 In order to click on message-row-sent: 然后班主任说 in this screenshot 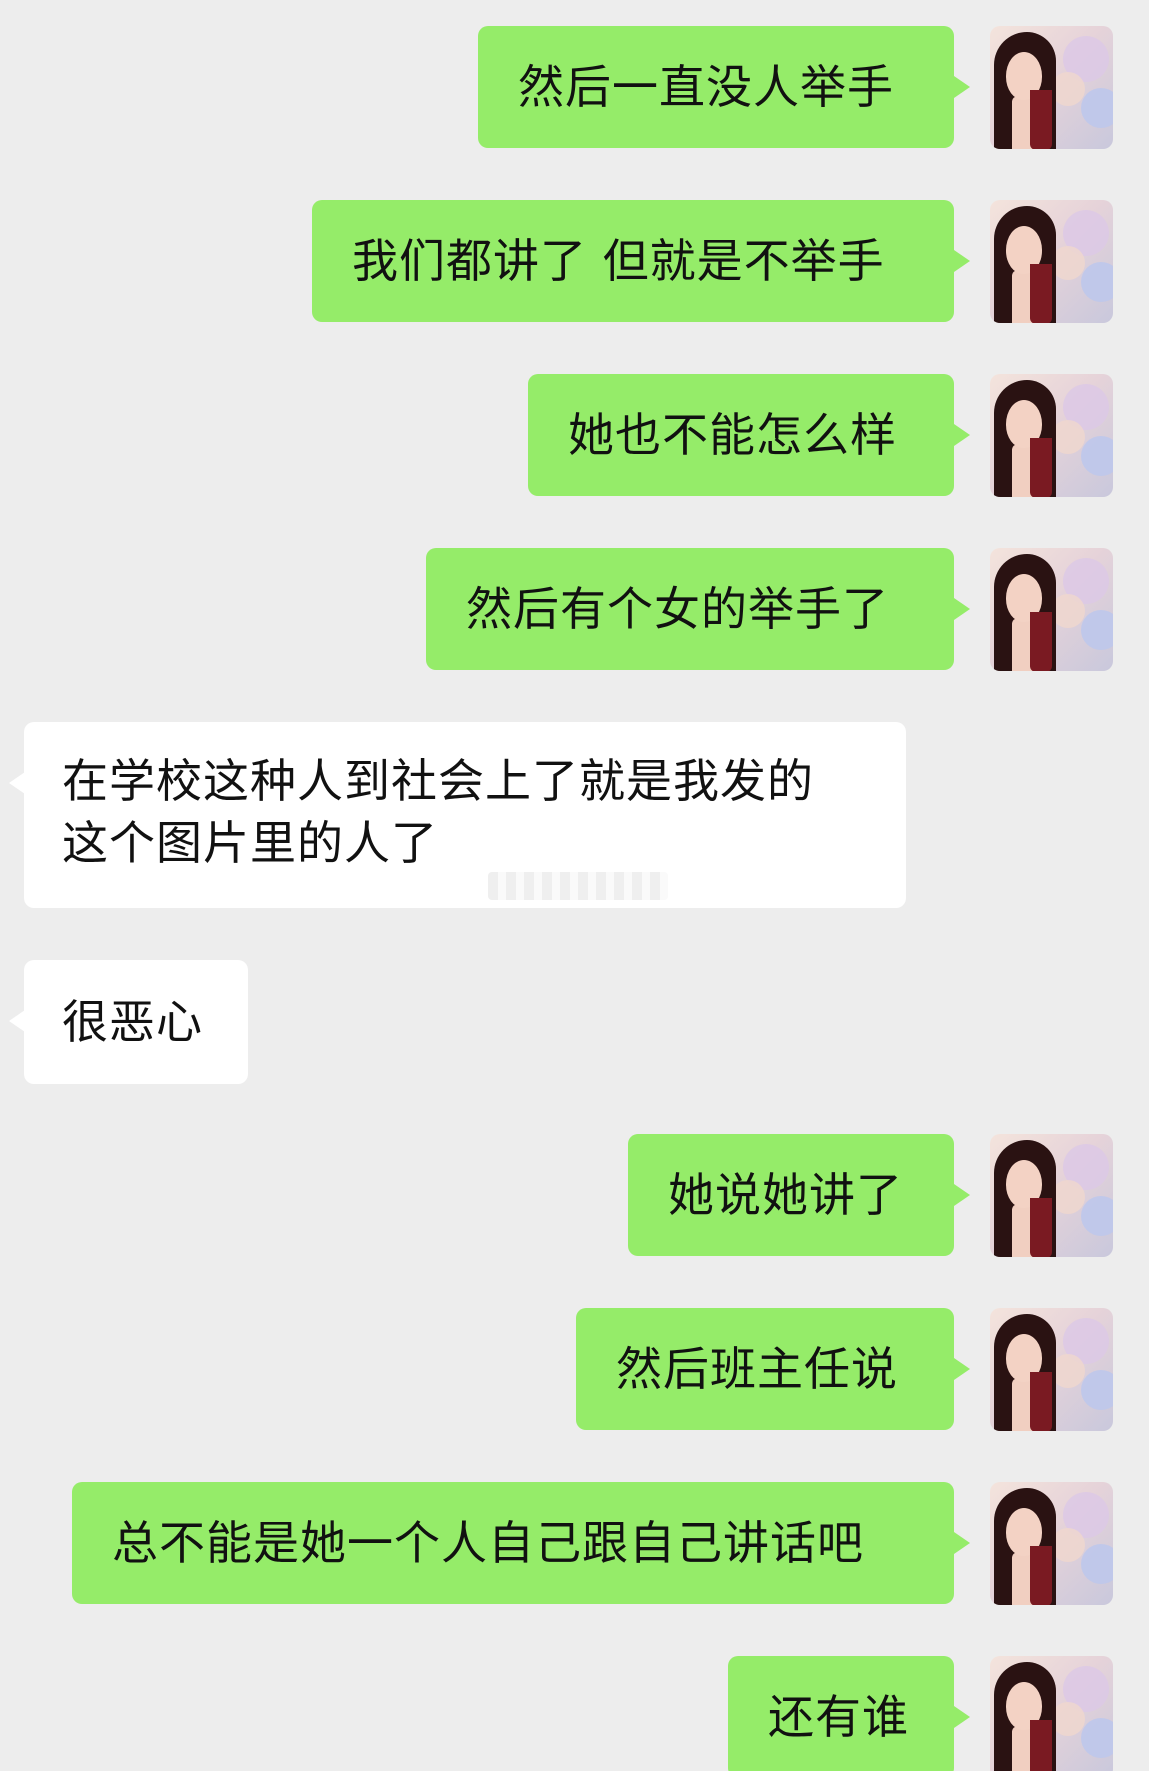, I will do `click(574, 1370)`.